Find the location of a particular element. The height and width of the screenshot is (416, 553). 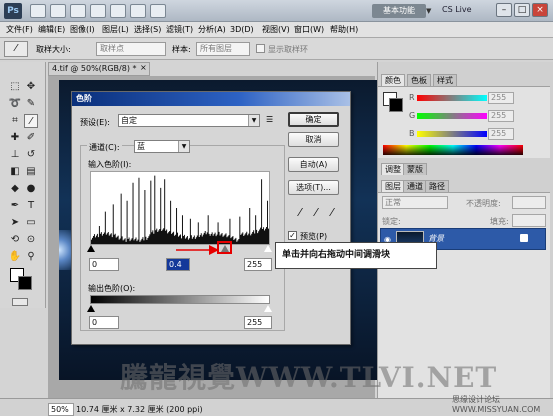

preview-checkbox: ✓ is located at coordinates (292, 235).